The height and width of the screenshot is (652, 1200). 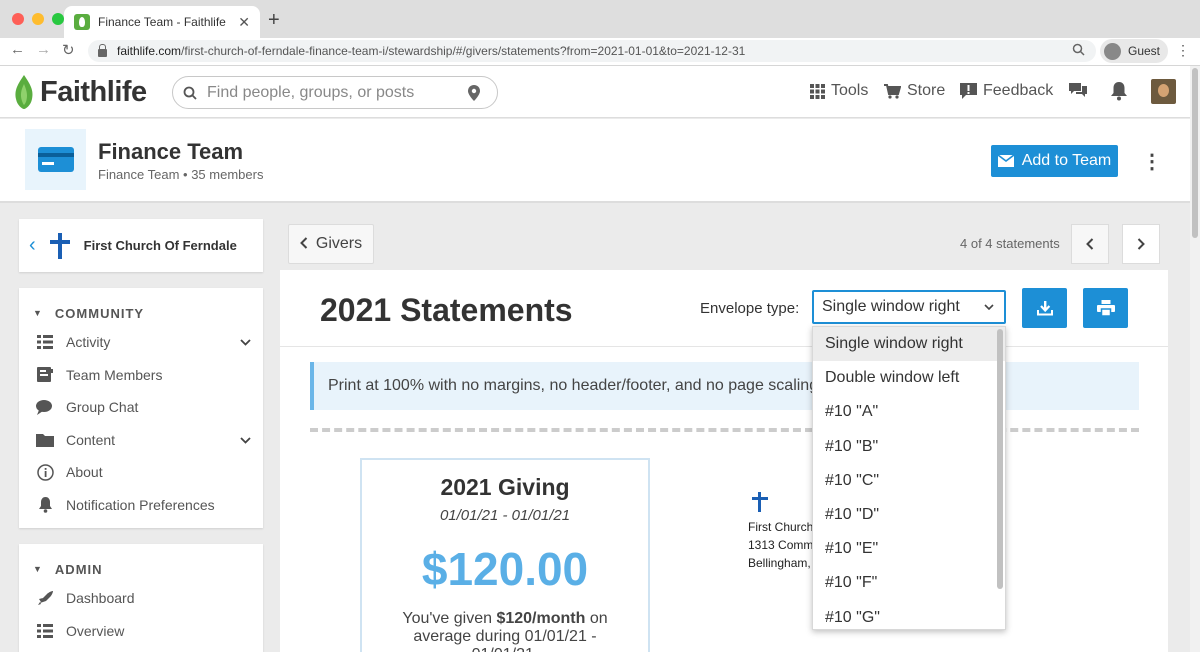 What do you see at coordinates (909, 583) in the screenshot?
I see `dropdown-option: #10 "F"` at bounding box center [909, 583].